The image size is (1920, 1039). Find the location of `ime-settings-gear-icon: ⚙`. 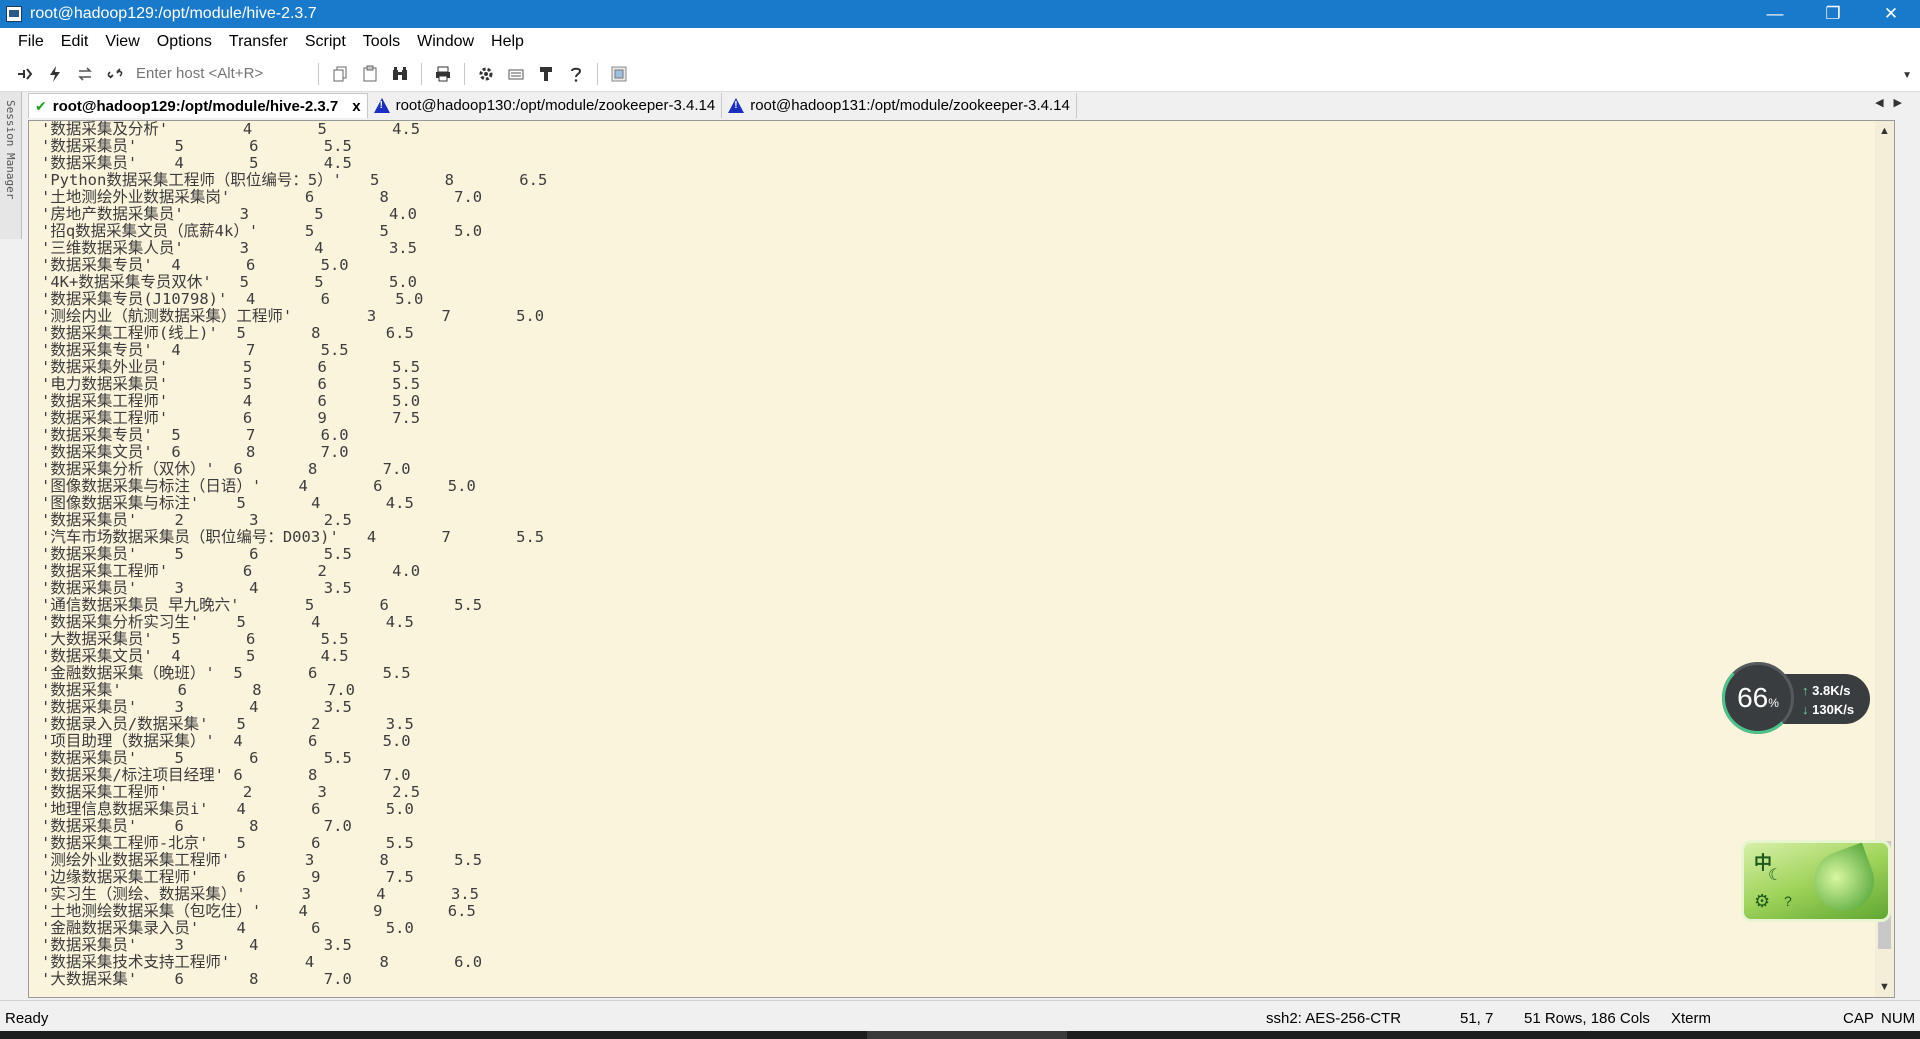

ime-settings-gear-icon: ⚙ is located at coordinates (1762, 901).